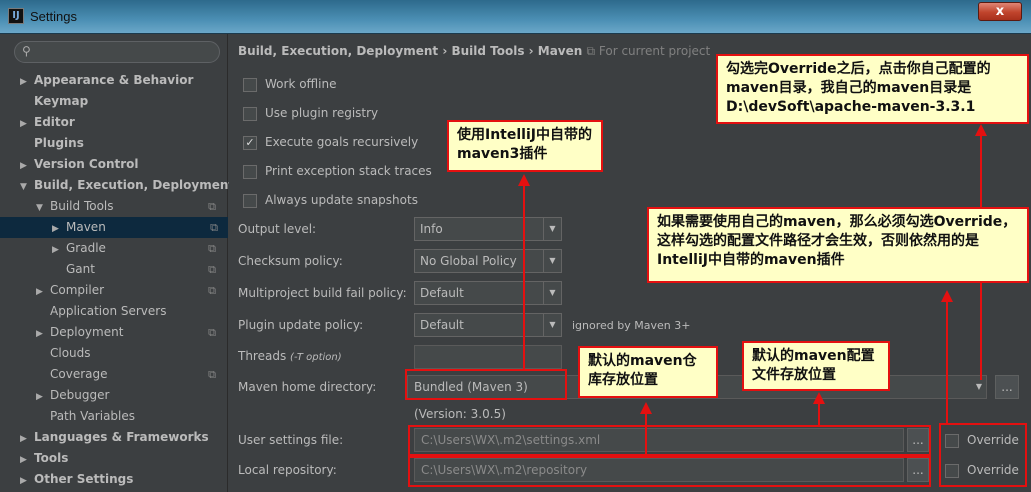 This screenshot has height=492, width=1031. I want to click on always-update-checkbox: Always update snapshots, so click(330, 200).